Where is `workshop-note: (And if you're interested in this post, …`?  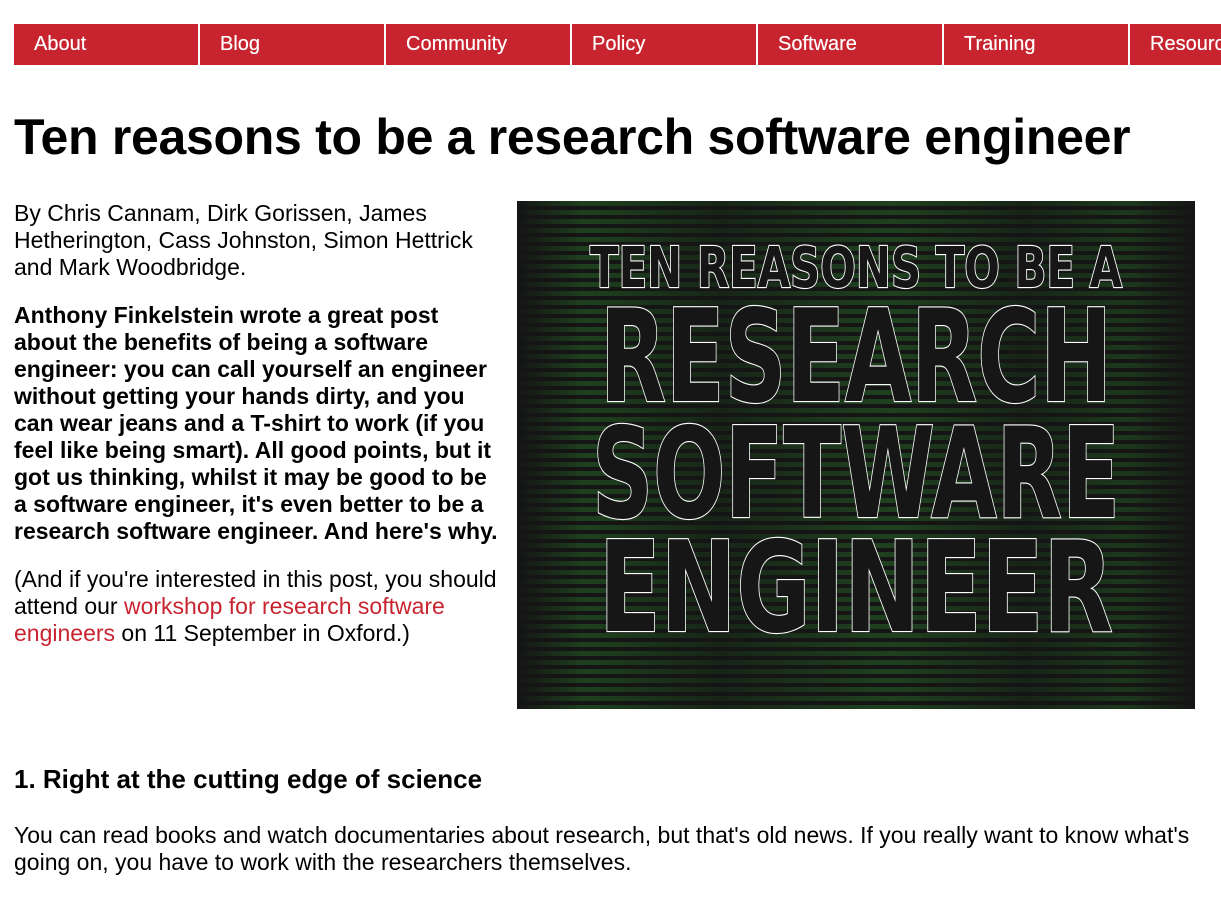
workshop-note: (And if you're interested in this post, … is located at coordinates (259, 606).